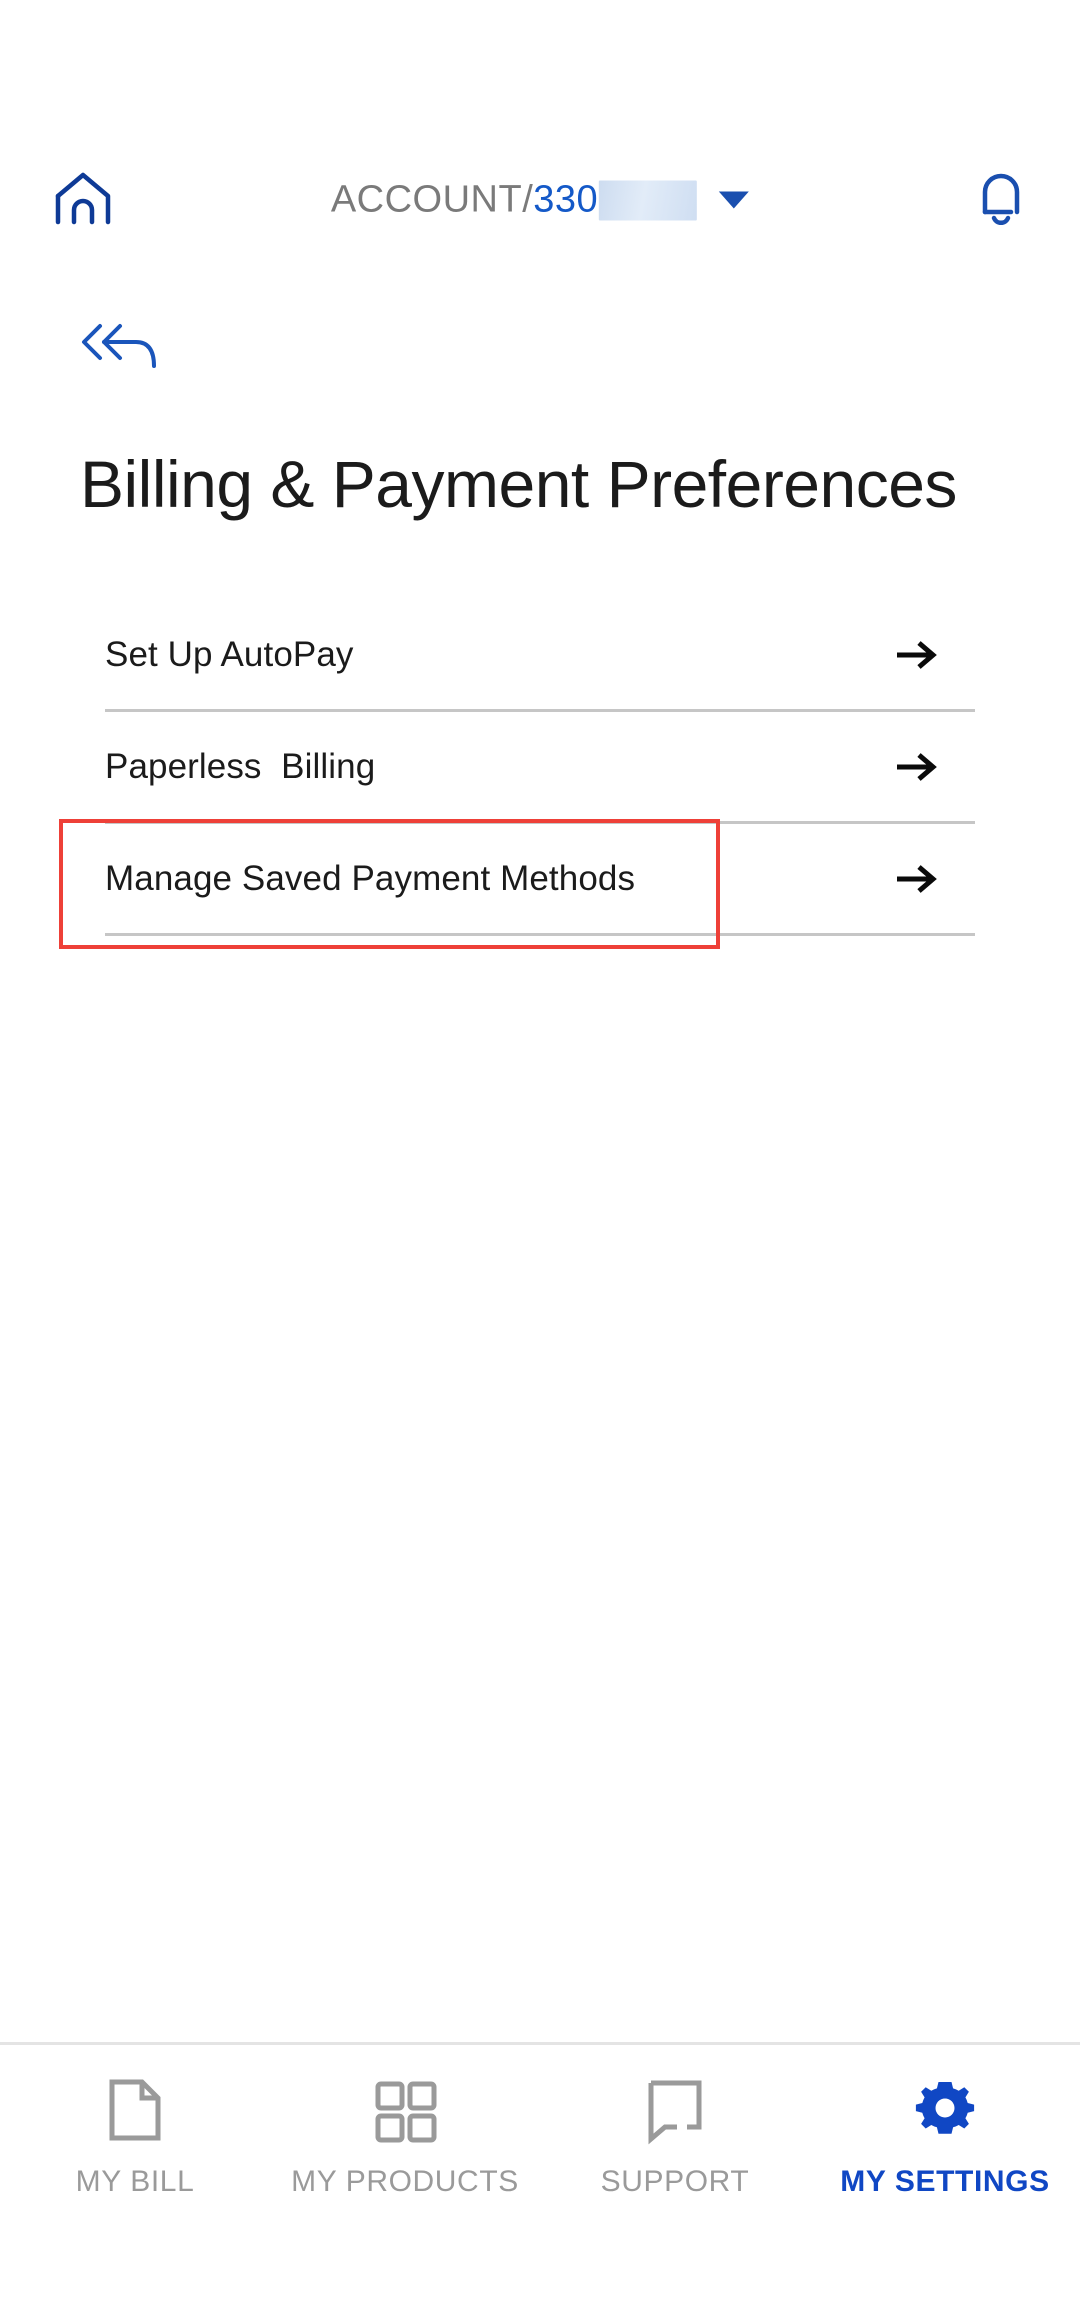 The height and width of the screenshot is (2300, 1080). I want to click on tab-my-products: MY PRODUCTS, so click(405, 2172).